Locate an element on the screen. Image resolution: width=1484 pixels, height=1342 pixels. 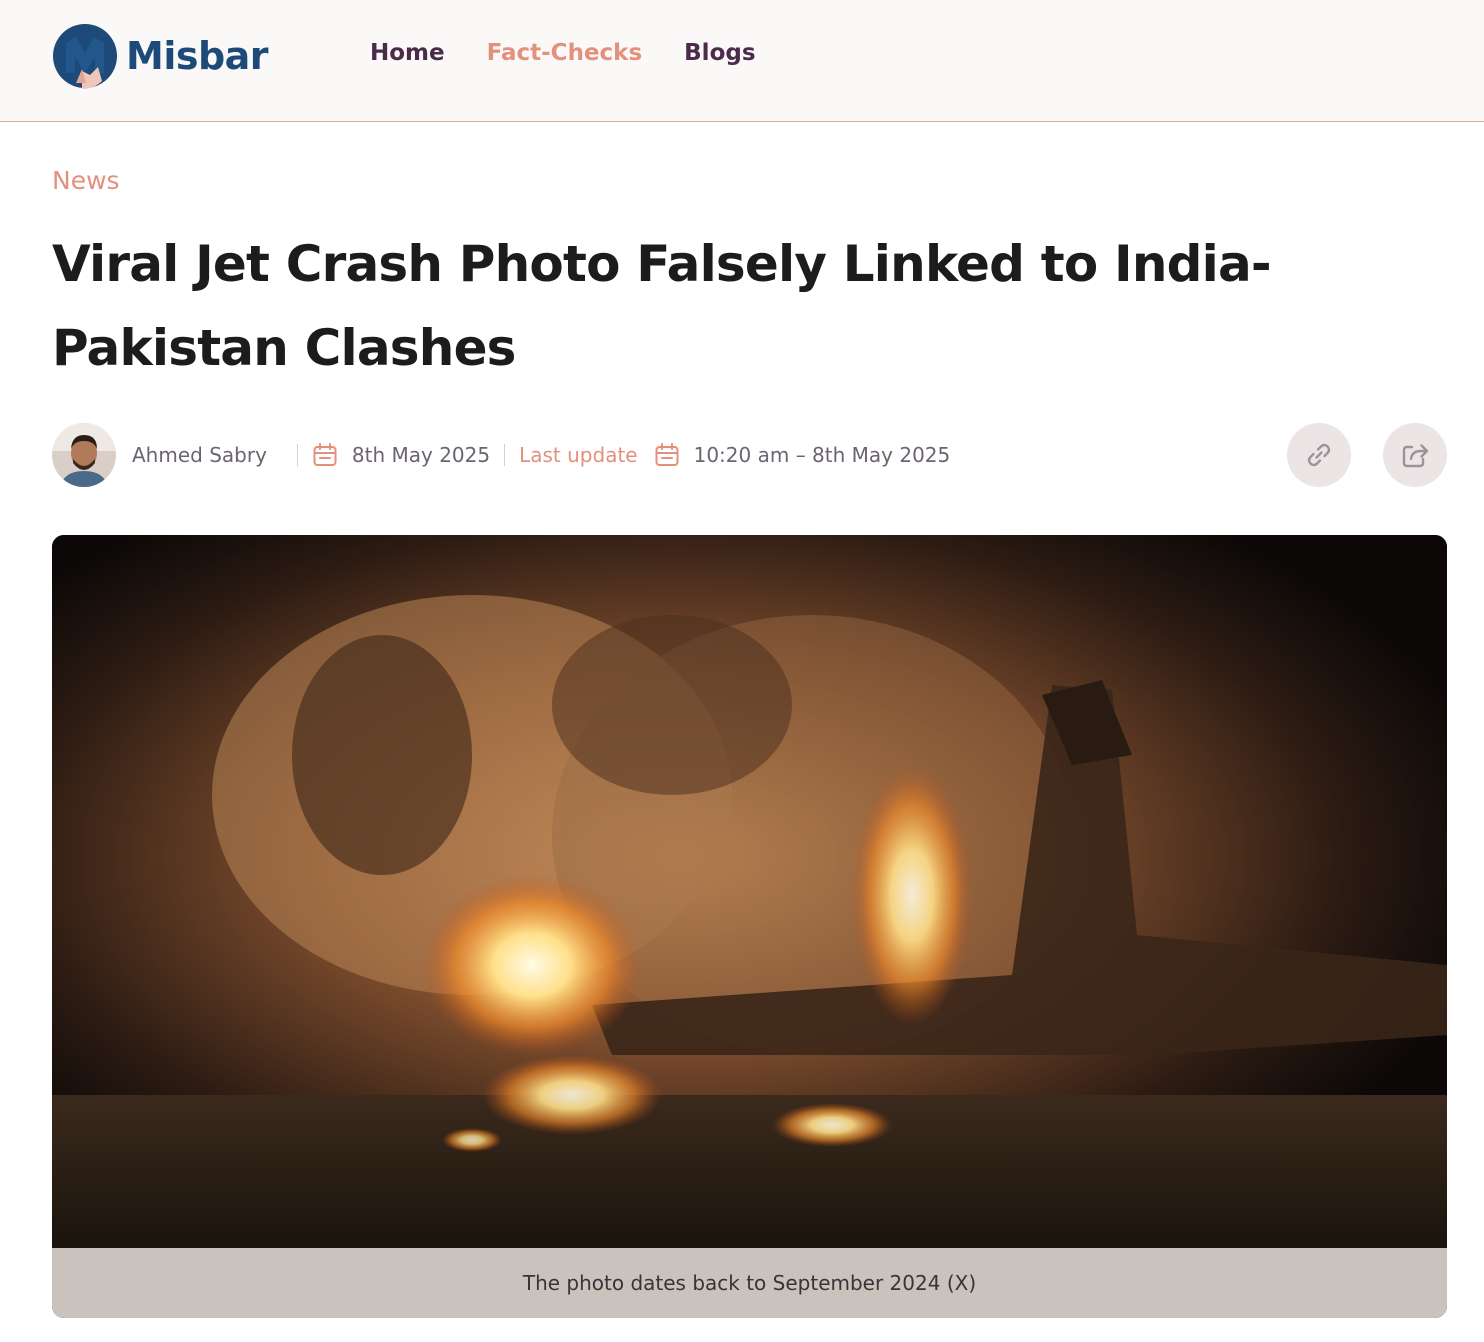
logo-text: Misbar is located at coordinates (197, 56).